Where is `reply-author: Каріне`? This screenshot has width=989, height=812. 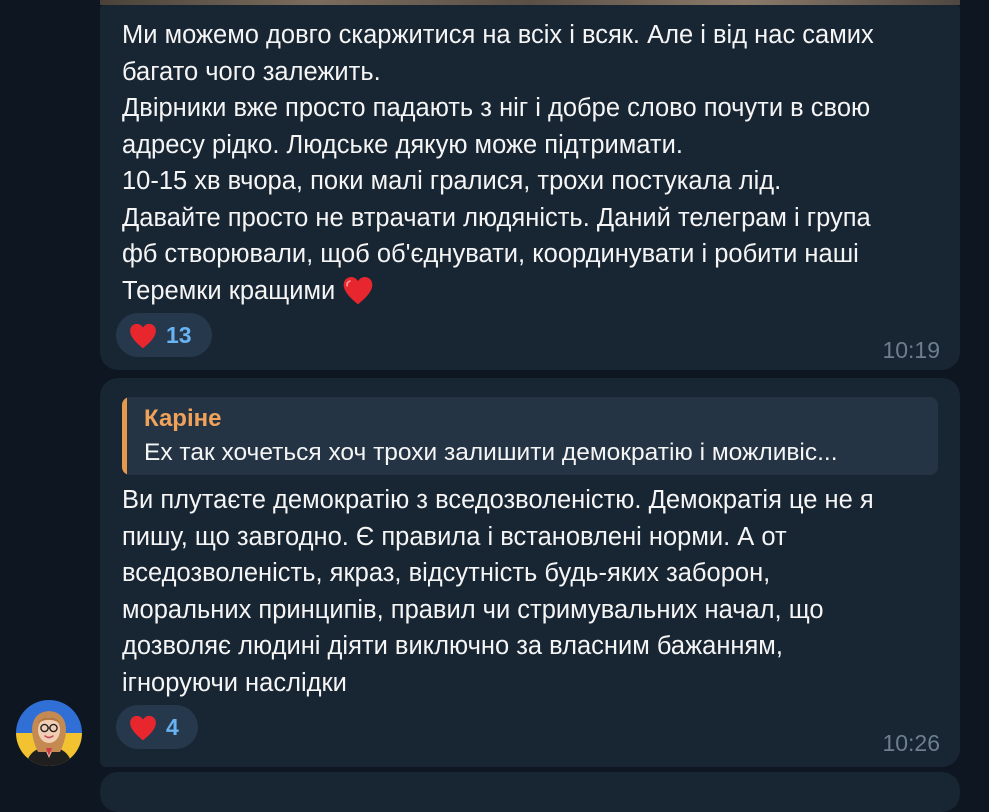 reply-author: Каріне is located at coordinates (183, 418).